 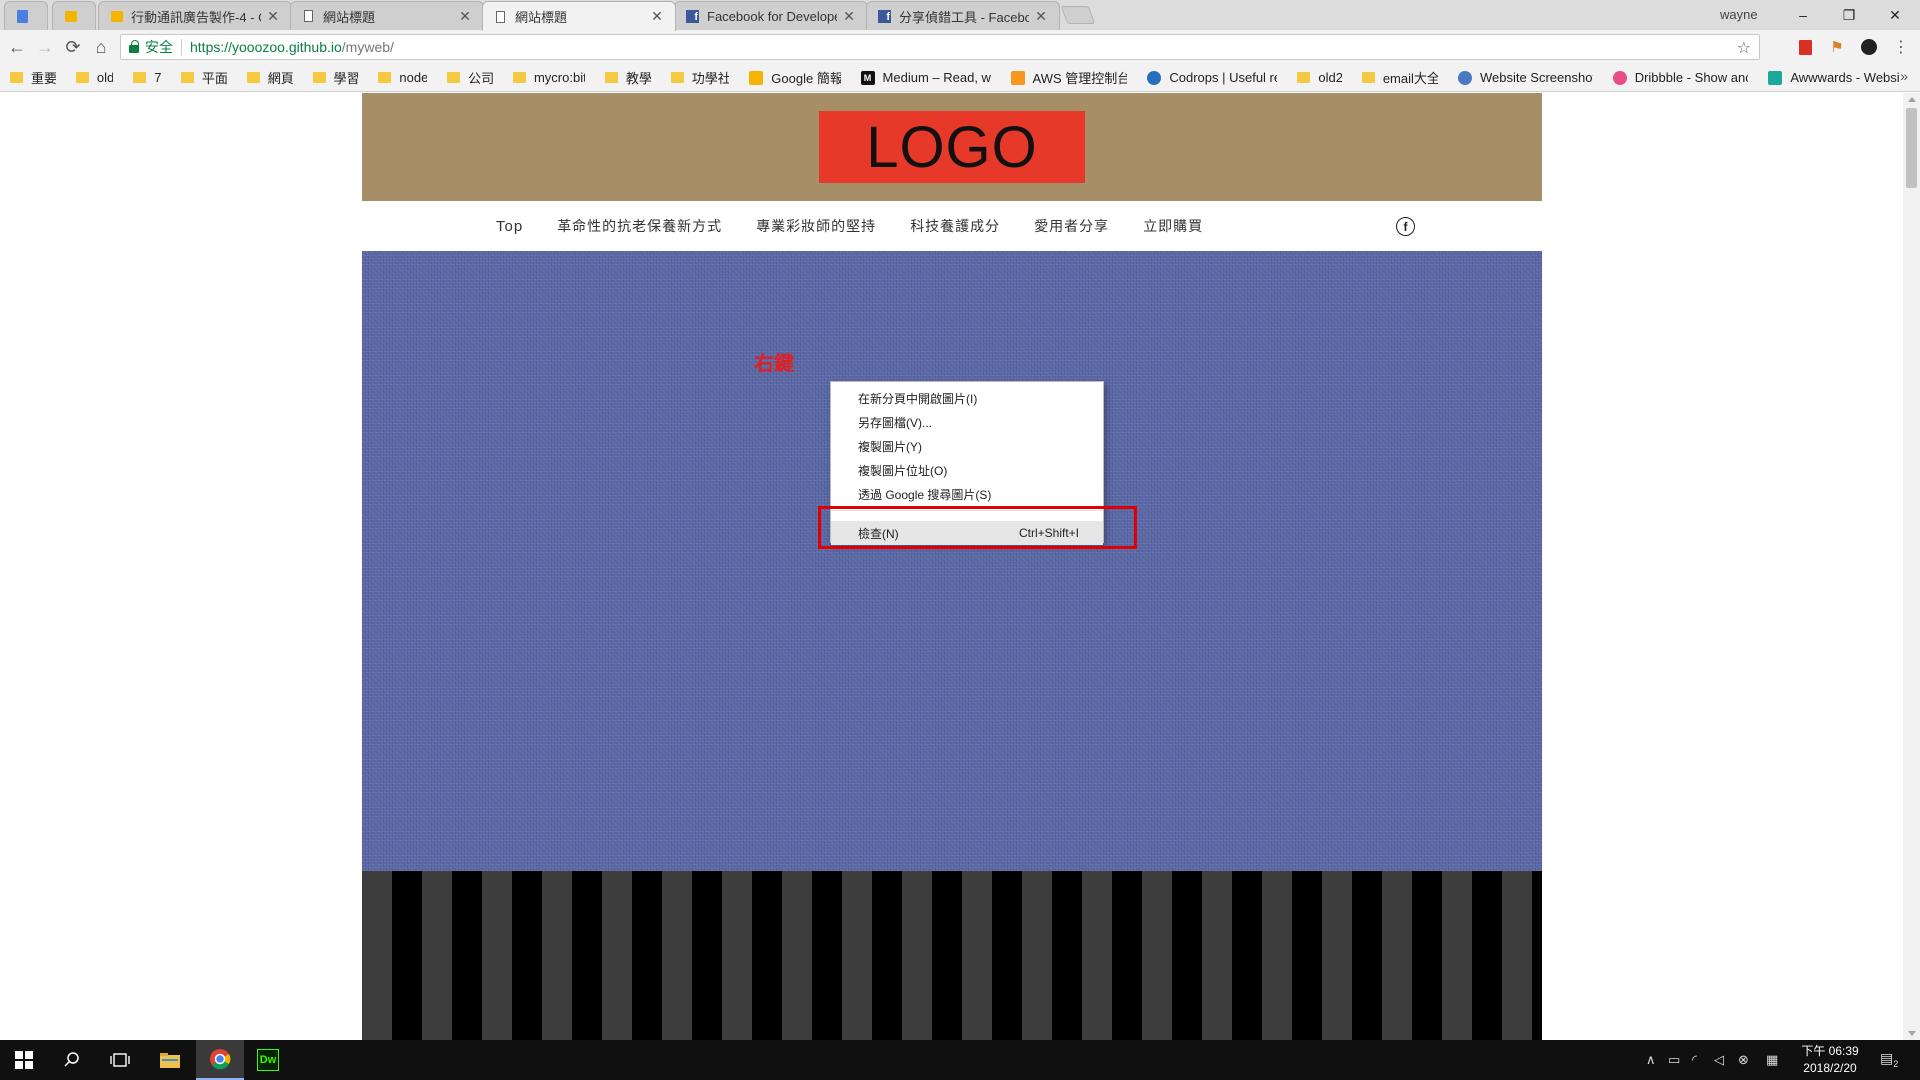 What do you see at coordinates (45, 47) in the screenshot?
I see `forward-icon: →` at bounding box center [45, 47].